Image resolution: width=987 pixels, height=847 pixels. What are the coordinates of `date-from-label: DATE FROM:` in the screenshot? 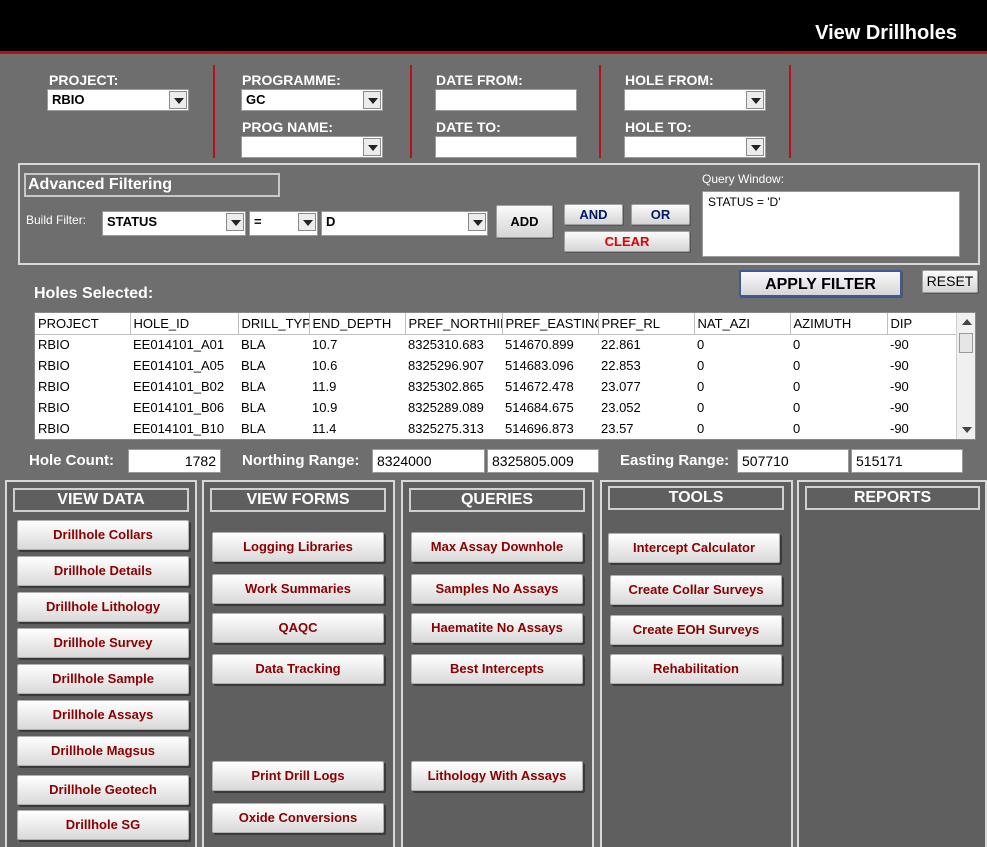 It's located at (479, 80).